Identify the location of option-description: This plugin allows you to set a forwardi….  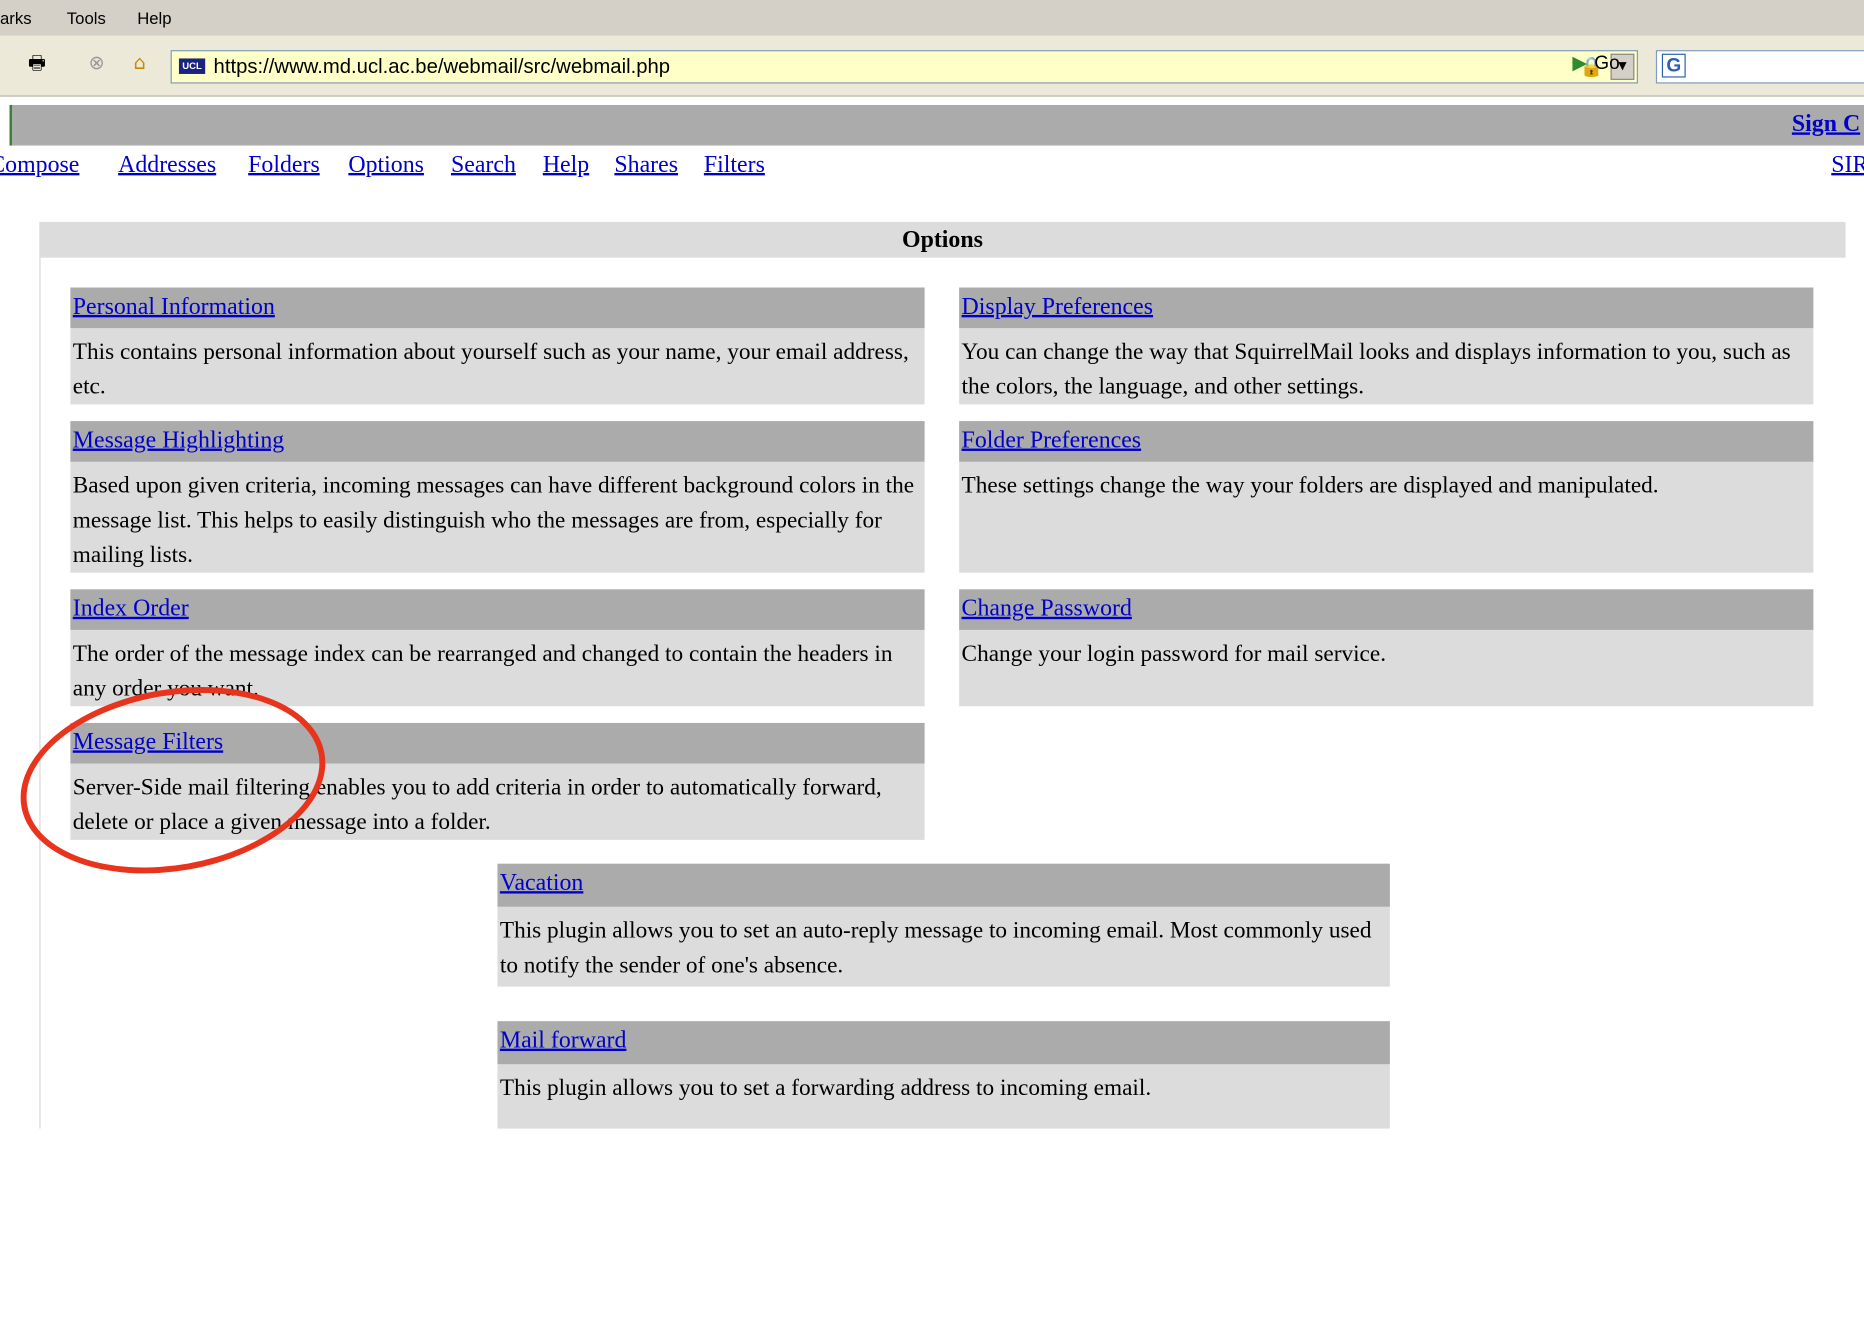
(825, 1089).